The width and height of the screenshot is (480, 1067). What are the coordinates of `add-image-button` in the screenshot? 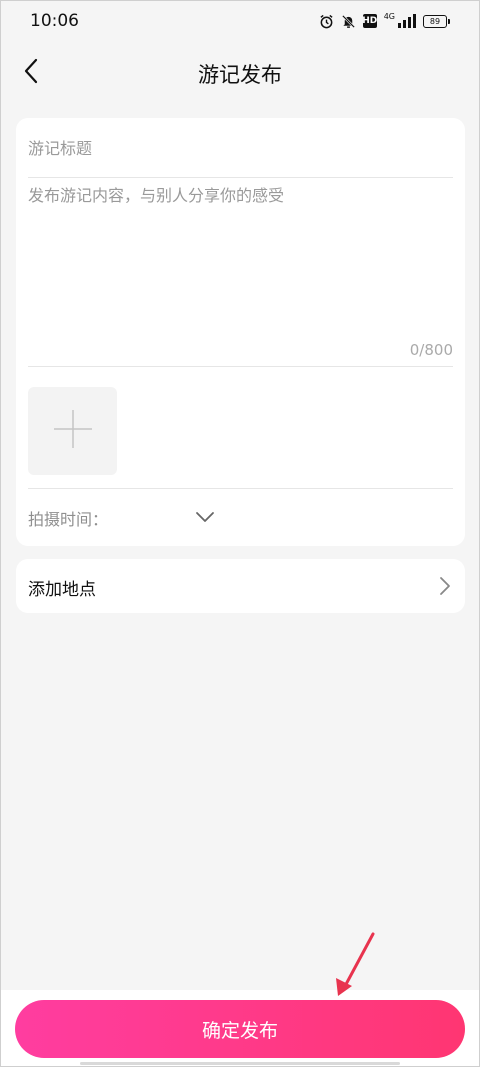 It's located at (72, 431).